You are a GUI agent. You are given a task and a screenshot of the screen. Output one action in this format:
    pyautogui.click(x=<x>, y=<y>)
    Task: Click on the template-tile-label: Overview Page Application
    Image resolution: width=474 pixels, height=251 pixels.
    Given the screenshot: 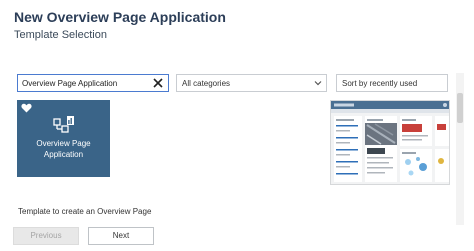 What is the action you would take?
    pyautogui.click(x=63, y=149)
    